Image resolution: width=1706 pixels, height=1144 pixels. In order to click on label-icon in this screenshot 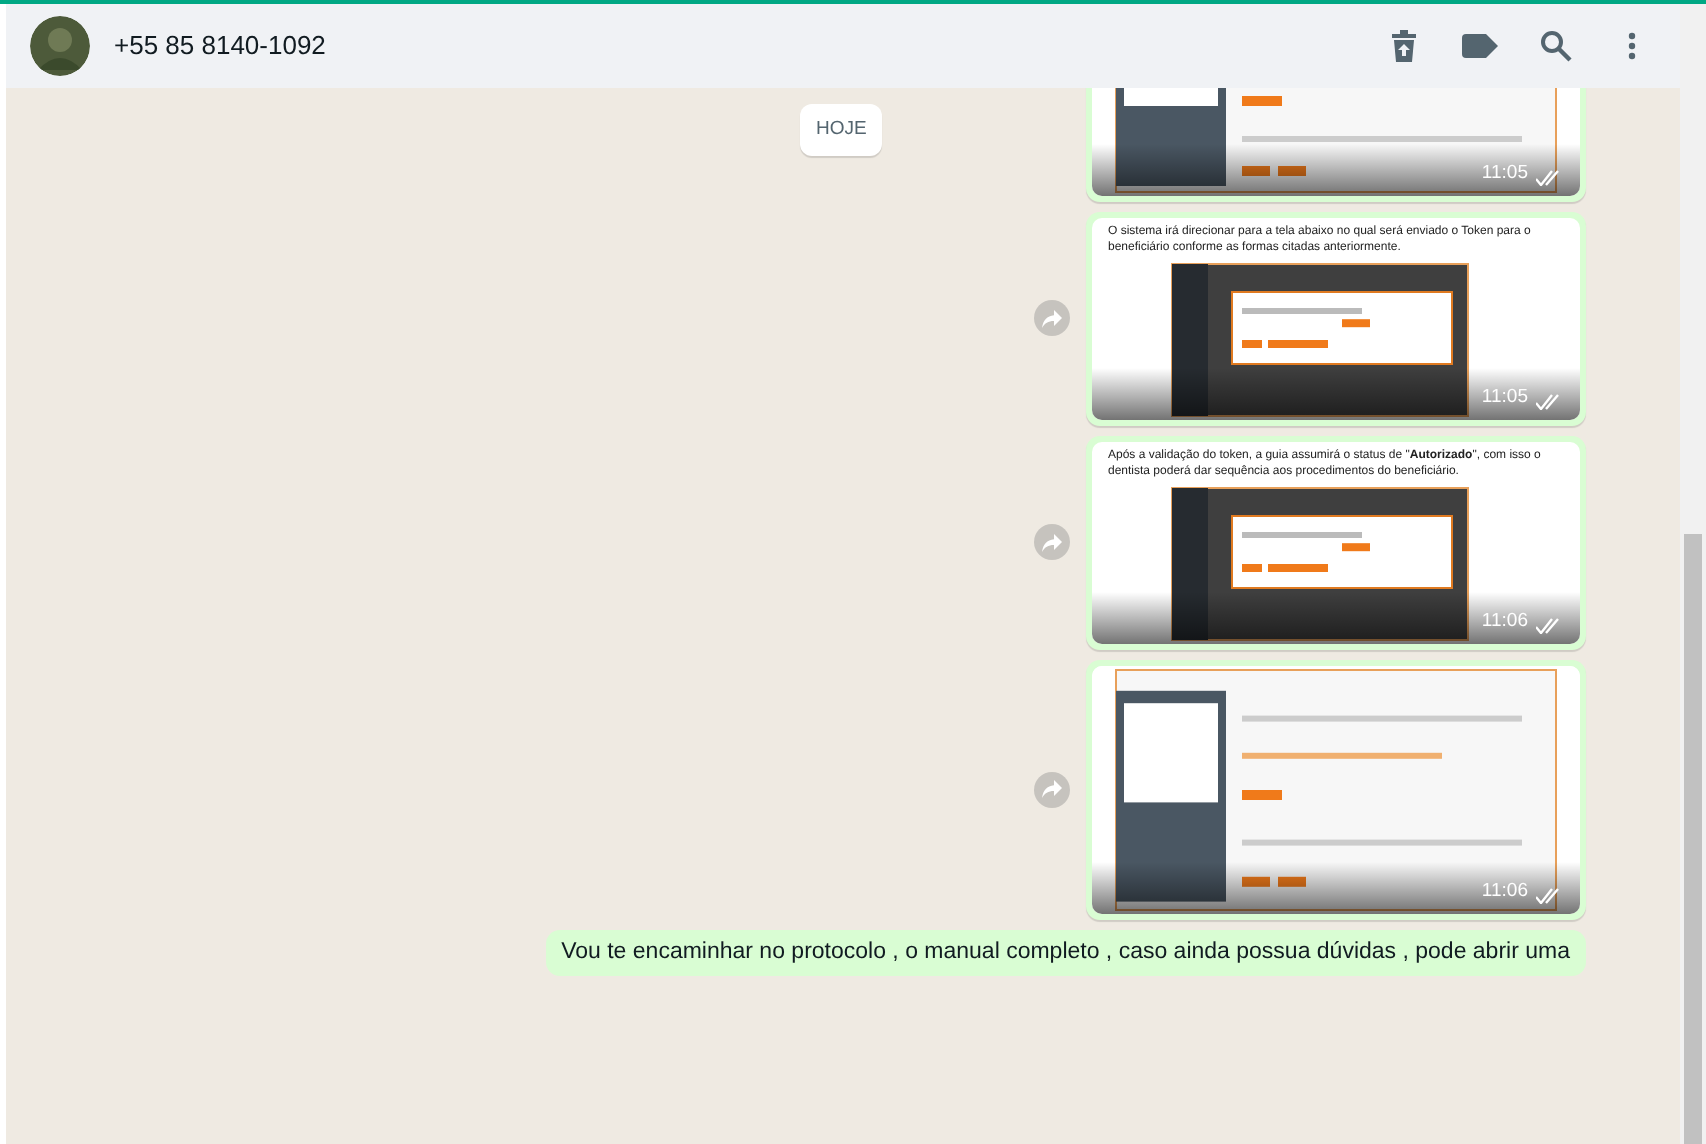, I will do `click(1480, 46)`.